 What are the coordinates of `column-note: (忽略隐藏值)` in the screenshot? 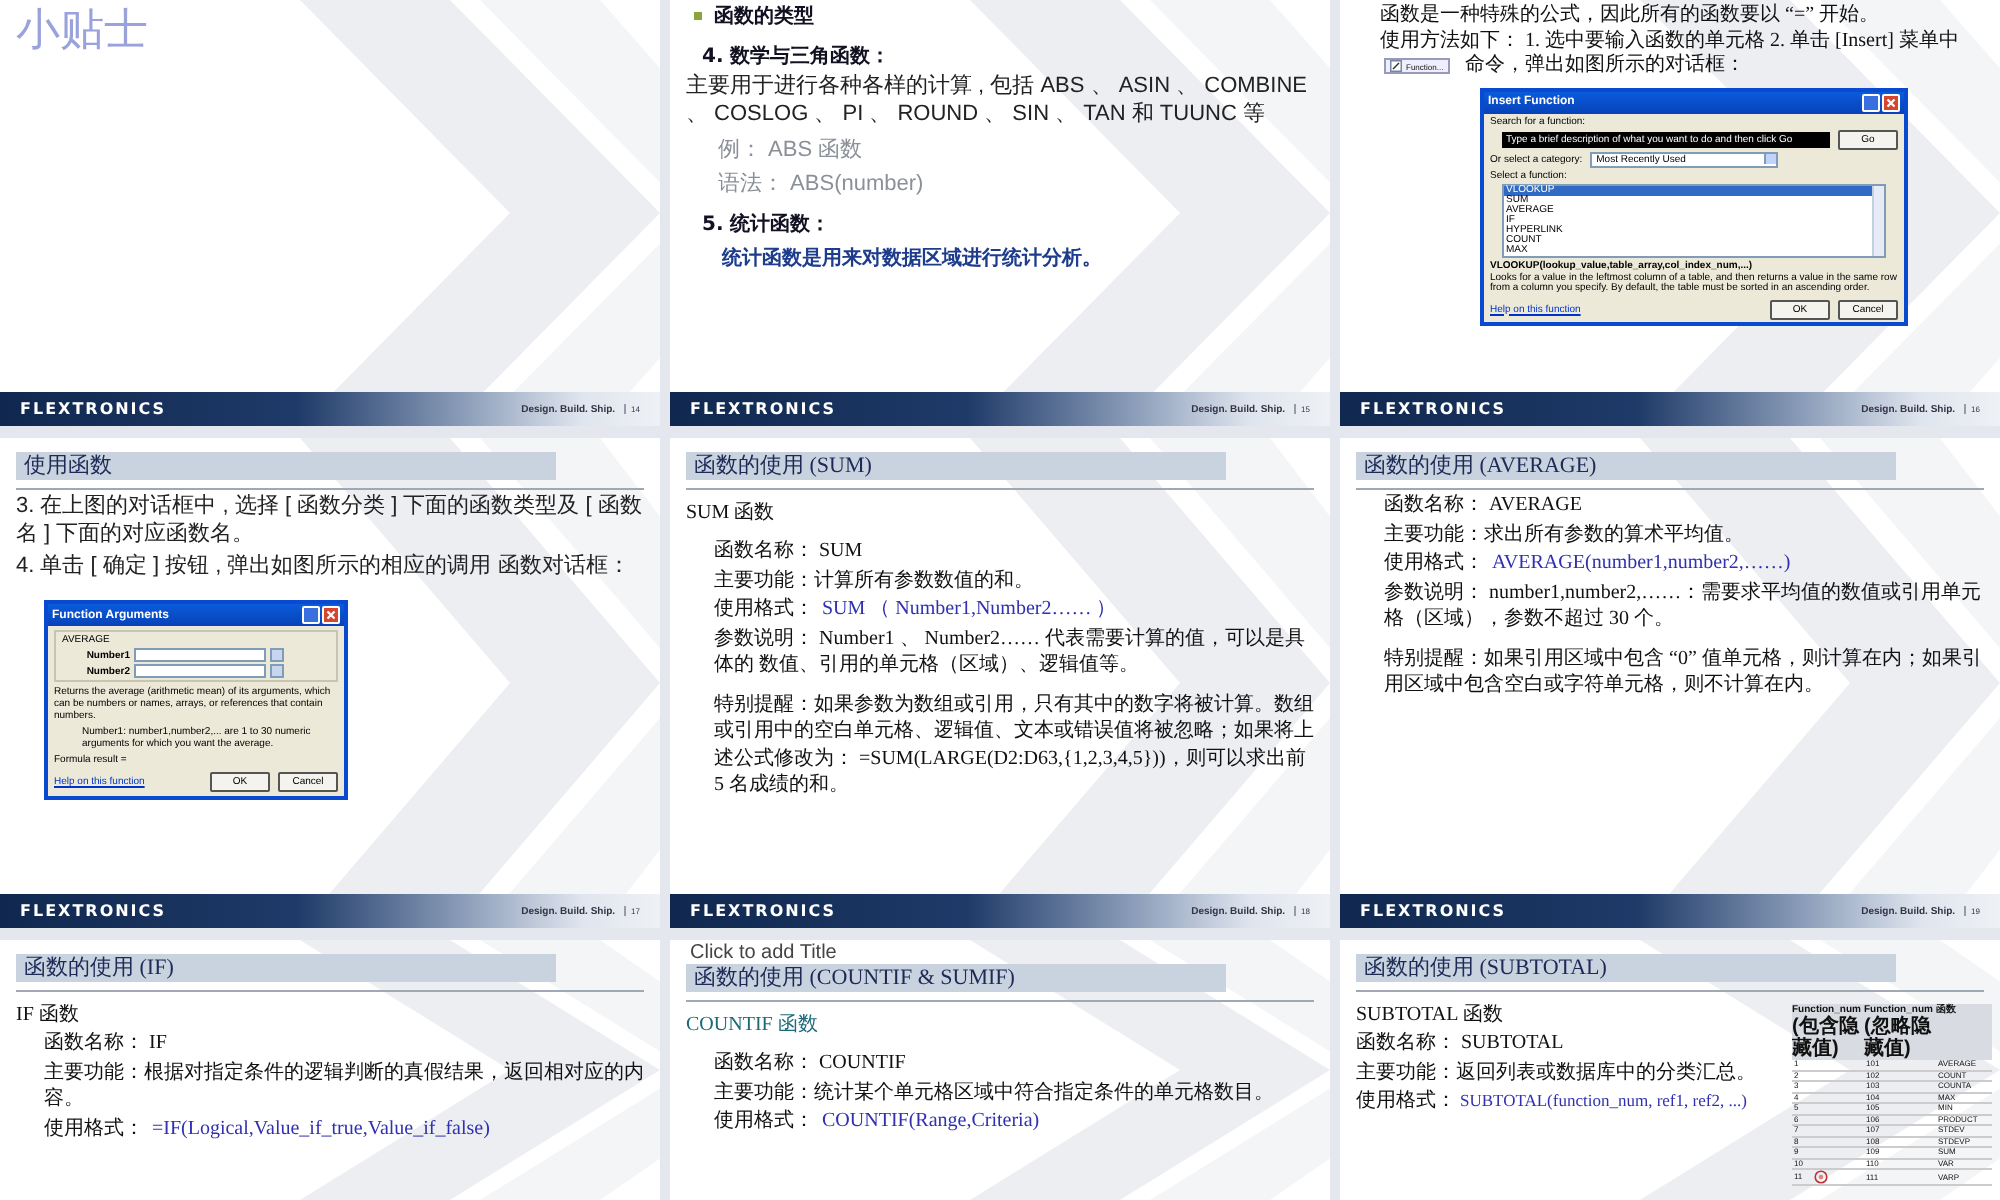 It's located at (1899, 1038).